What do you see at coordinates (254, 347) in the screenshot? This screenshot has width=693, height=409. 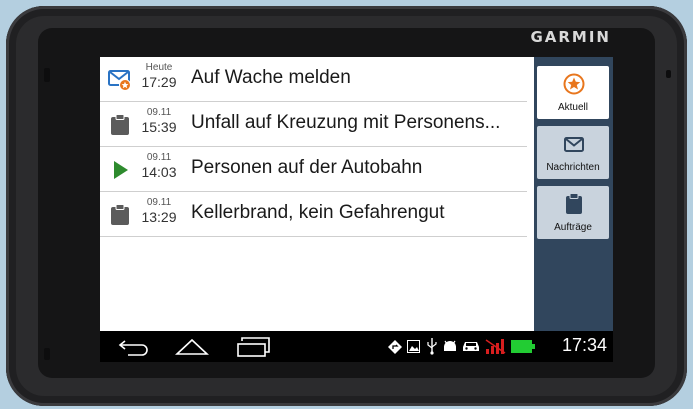 I see `recent-apps-icon` at bounding box center [254, 347].